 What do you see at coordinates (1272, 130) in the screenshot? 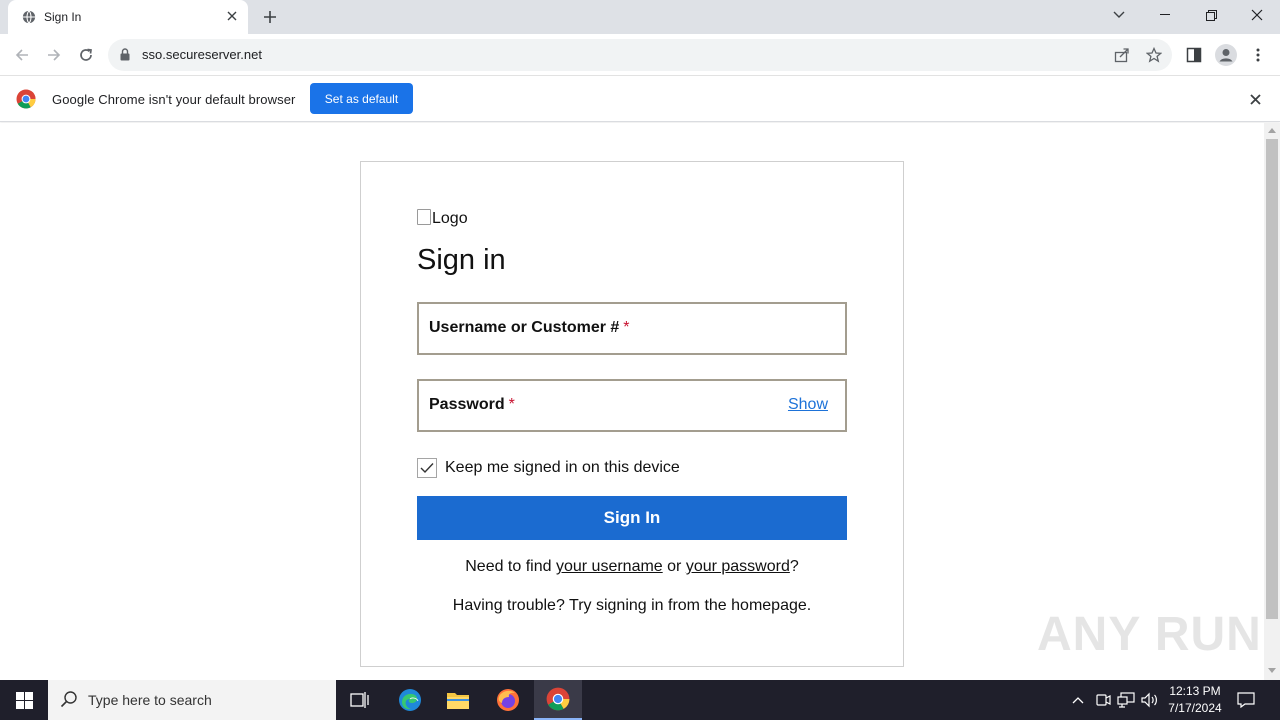
I see `scroll-up-icon` at bounding box center [1272, 130].